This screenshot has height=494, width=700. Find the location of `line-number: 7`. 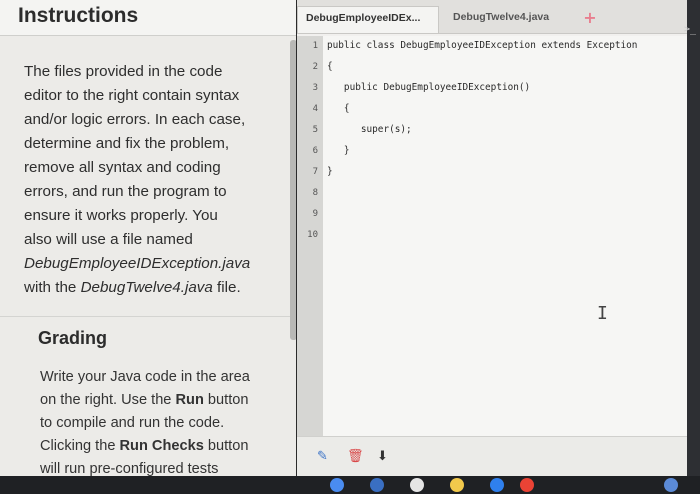

line-number: 7 is located at coordinates (315, 172).